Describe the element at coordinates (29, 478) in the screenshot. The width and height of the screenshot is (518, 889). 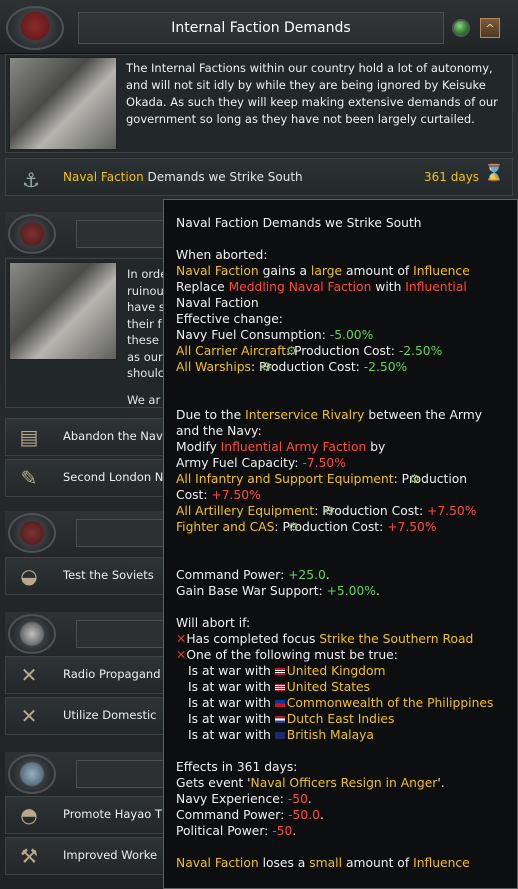
I see `ink-icon: ✎` at that location.